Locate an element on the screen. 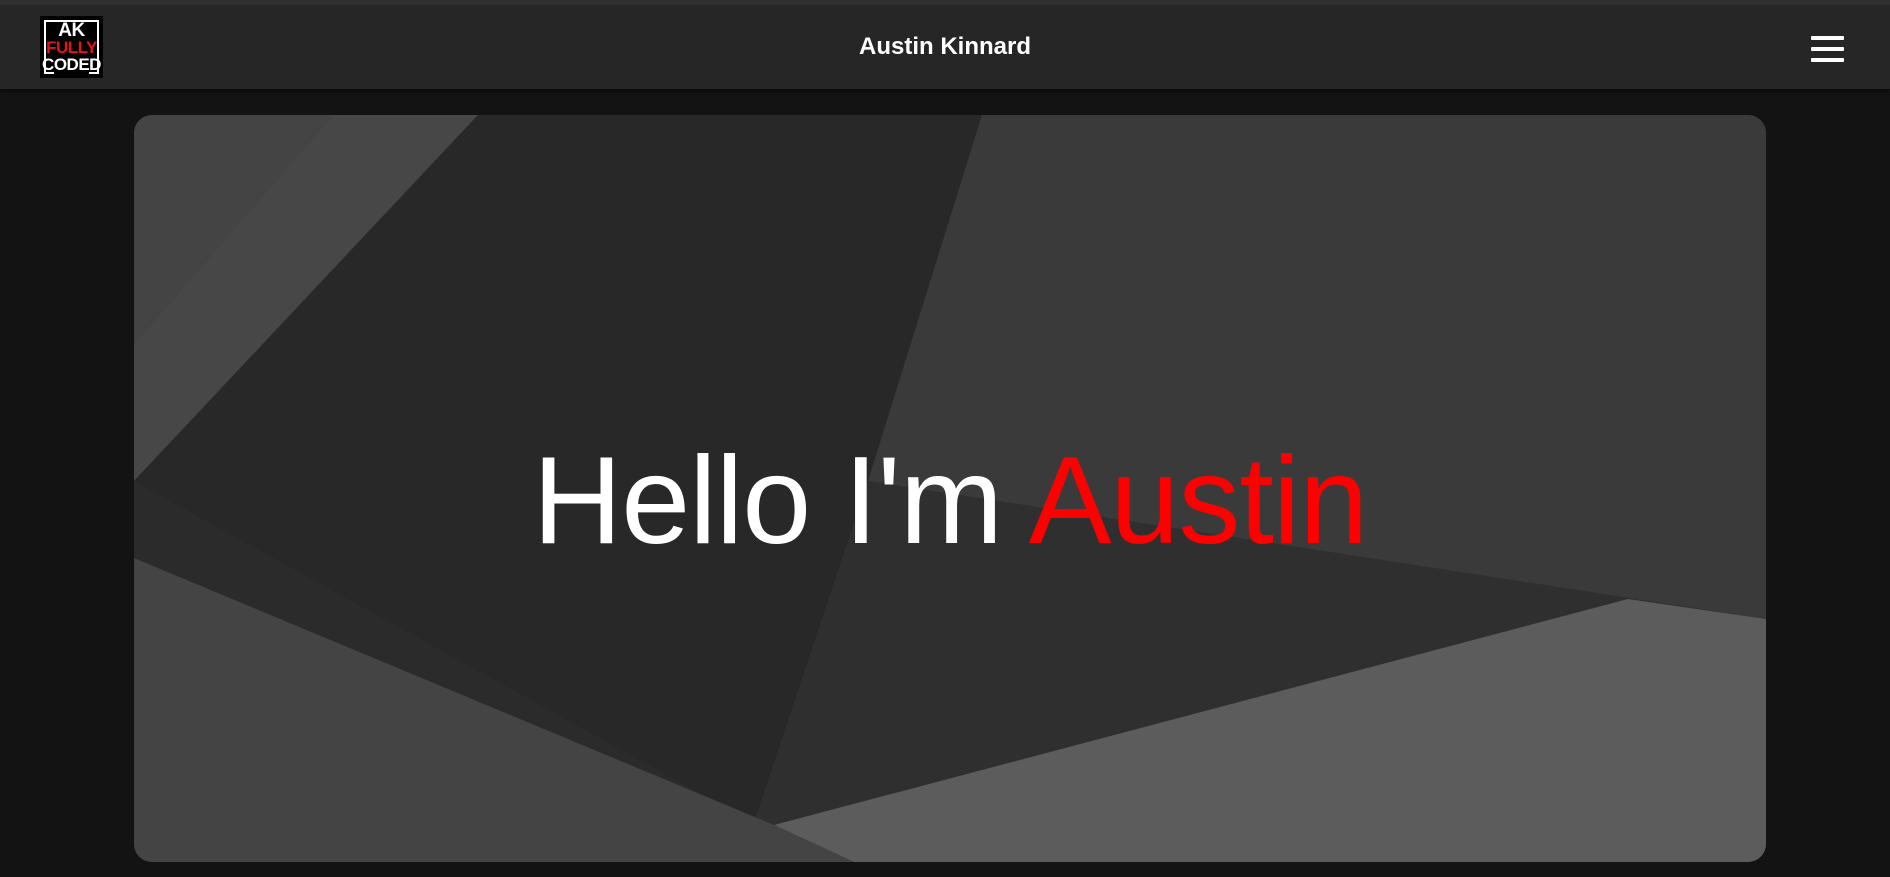 Image resolution: width=1890 pixels, height=877 pixels. menu-bar-top is located at coordinates (1827, 38).